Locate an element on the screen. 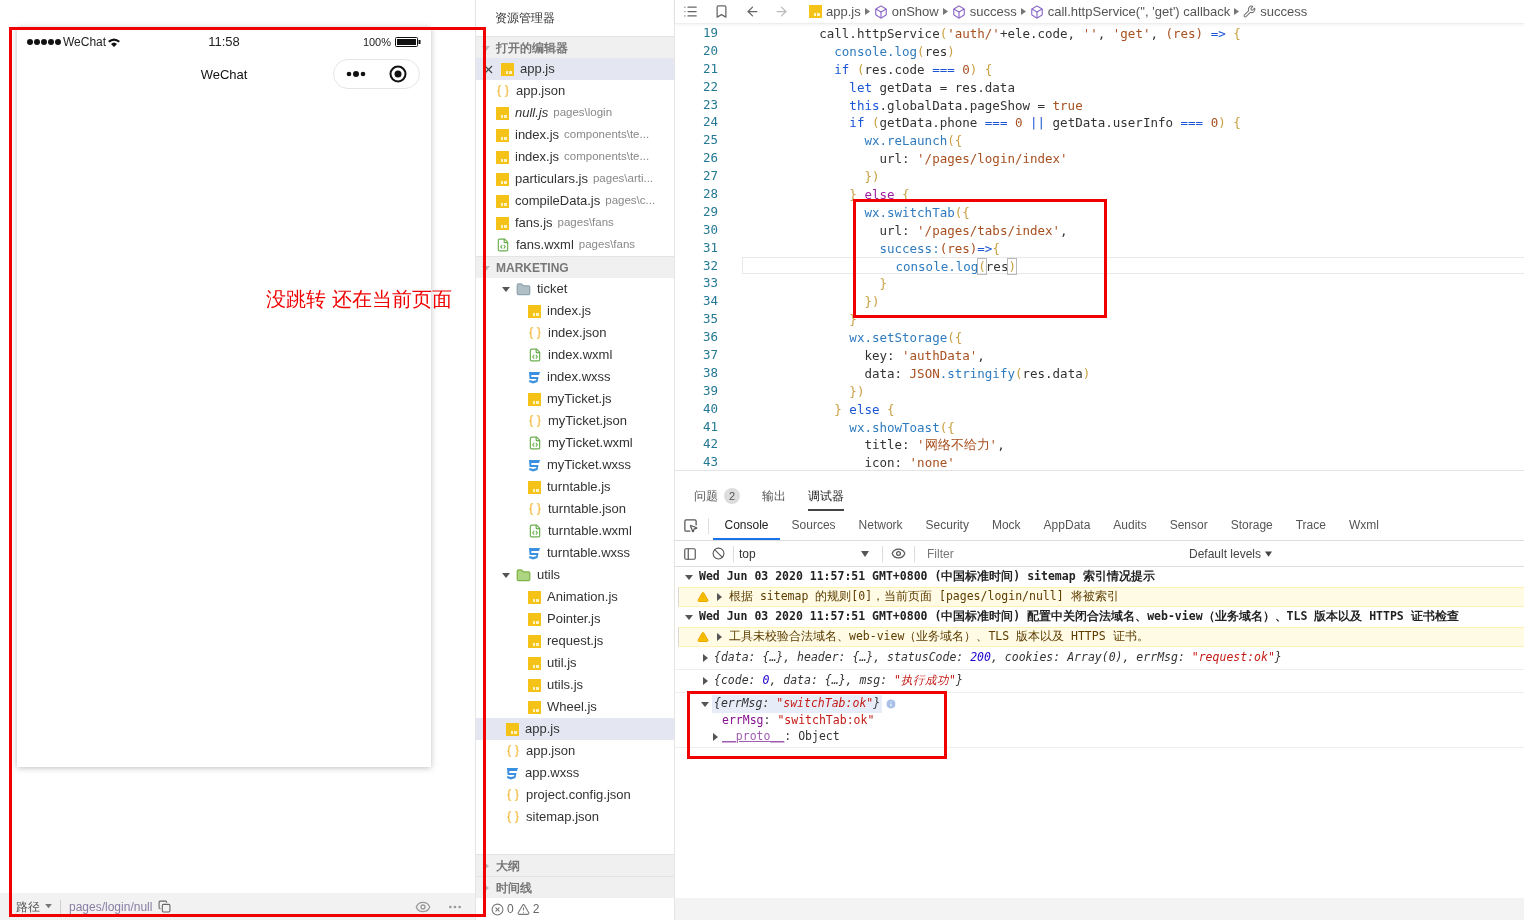 The image size is (1524, 920). warning-count: 2 is located at coordinates (536, 909).